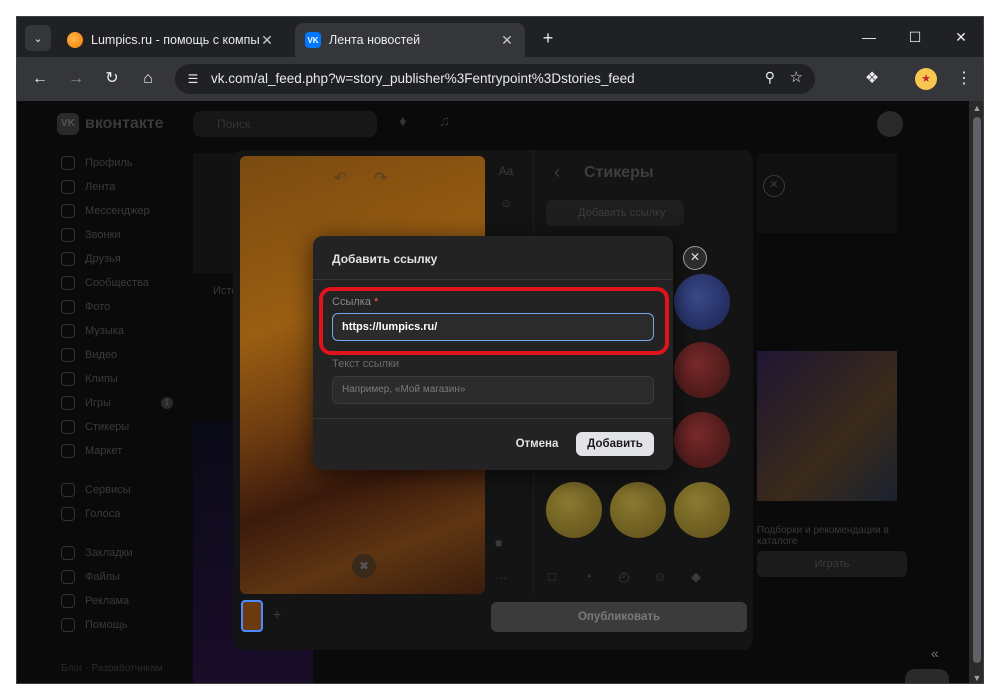 The width and height of the screenshot is (1000, 700). I want to click on sticker-space, so click(702, 302).